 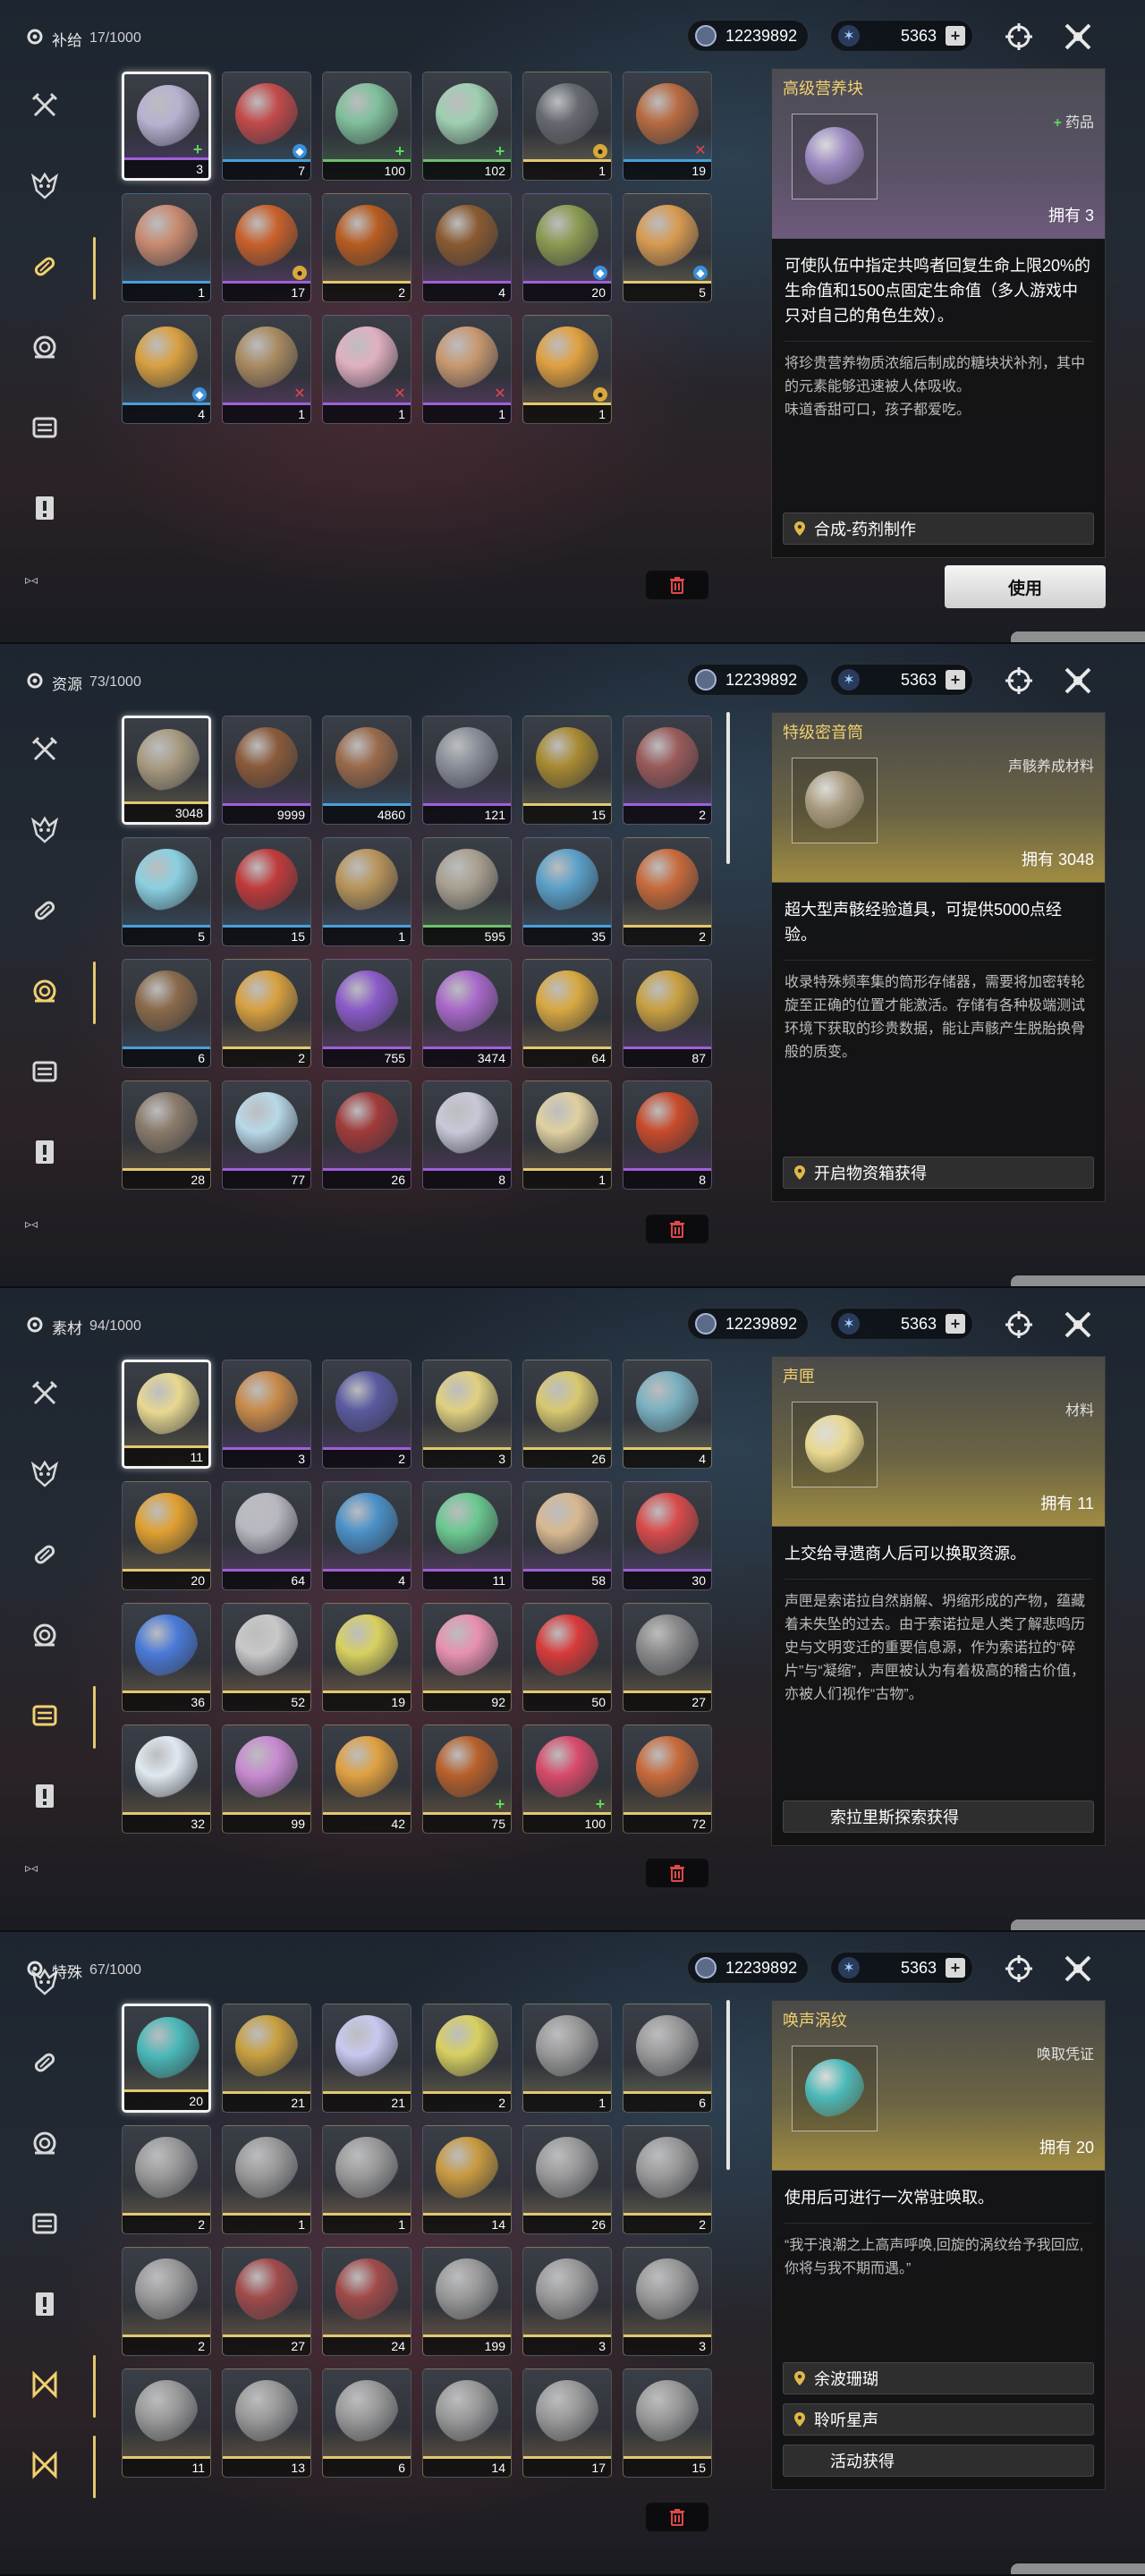 What do you see at coordinates (667, 247) in the screenshot?
I see `item-slot: 5 ◆` at bounding box center [667, 247].